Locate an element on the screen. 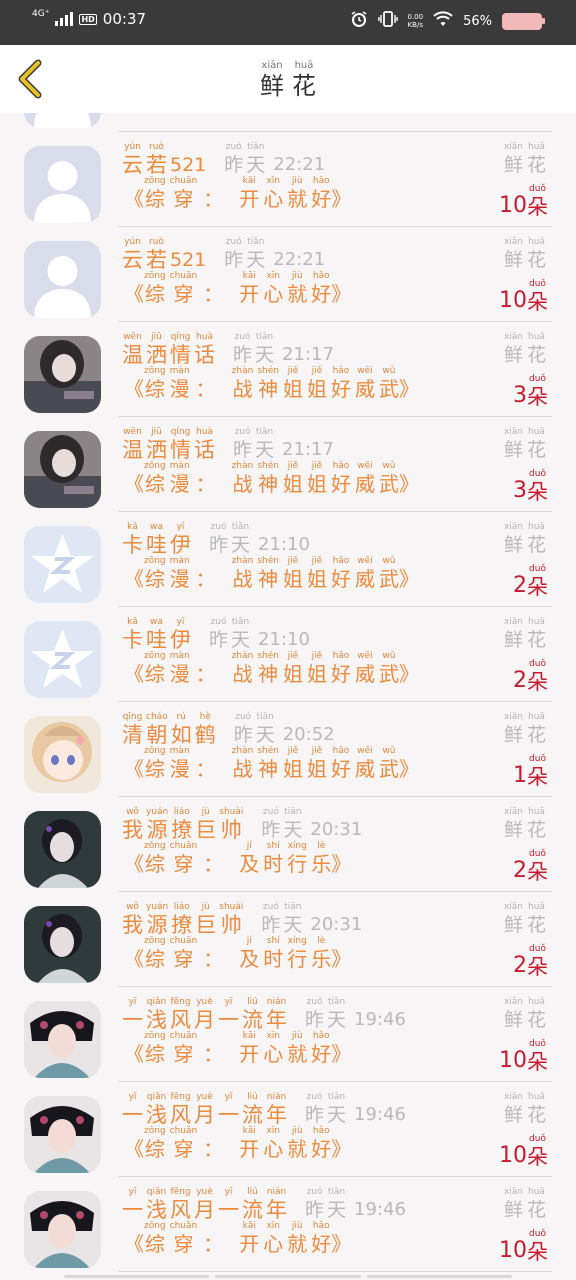 The height and width of the screenshot is (1280, 576). hanzi: 开 is located at coordinates (249, 1054).